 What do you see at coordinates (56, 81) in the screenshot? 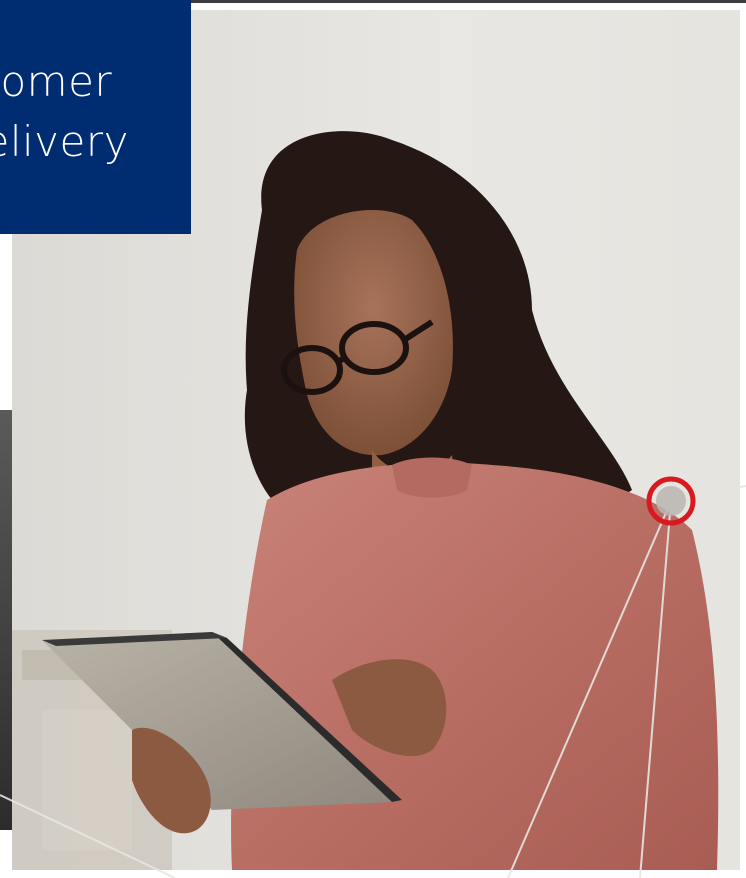
I see `headline-line-1: tomer` at bounding box center [56, 81].